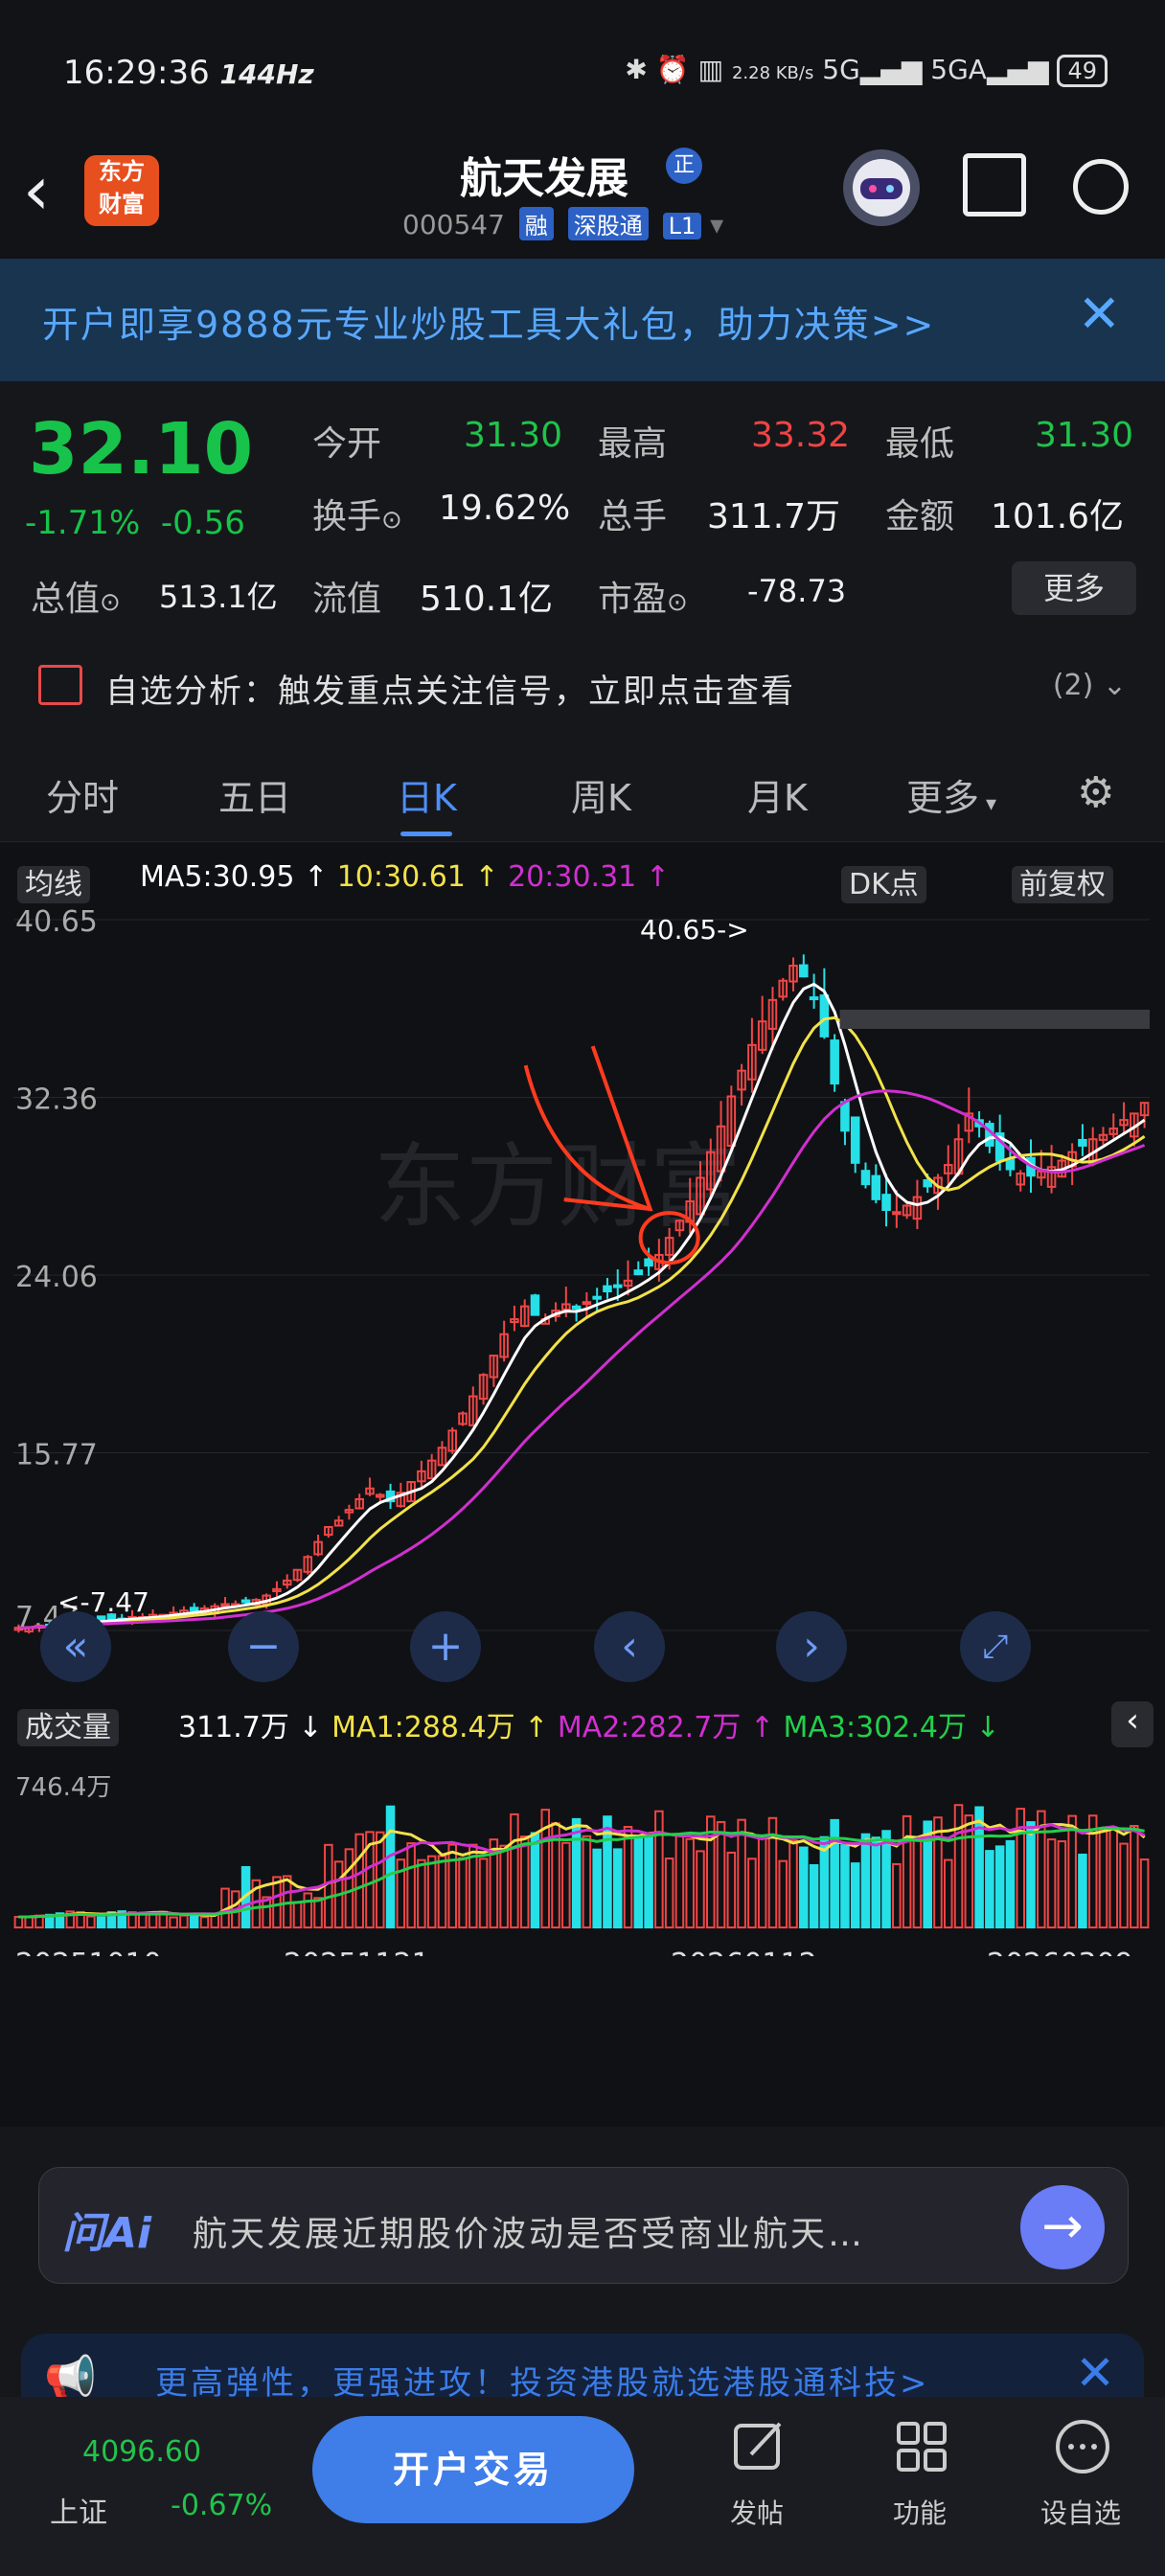  What do you see at coordinates (121, 190) in the screenshot?
I see `eastmoney-logo: 东方 财富` at bounding box center [121, 190].